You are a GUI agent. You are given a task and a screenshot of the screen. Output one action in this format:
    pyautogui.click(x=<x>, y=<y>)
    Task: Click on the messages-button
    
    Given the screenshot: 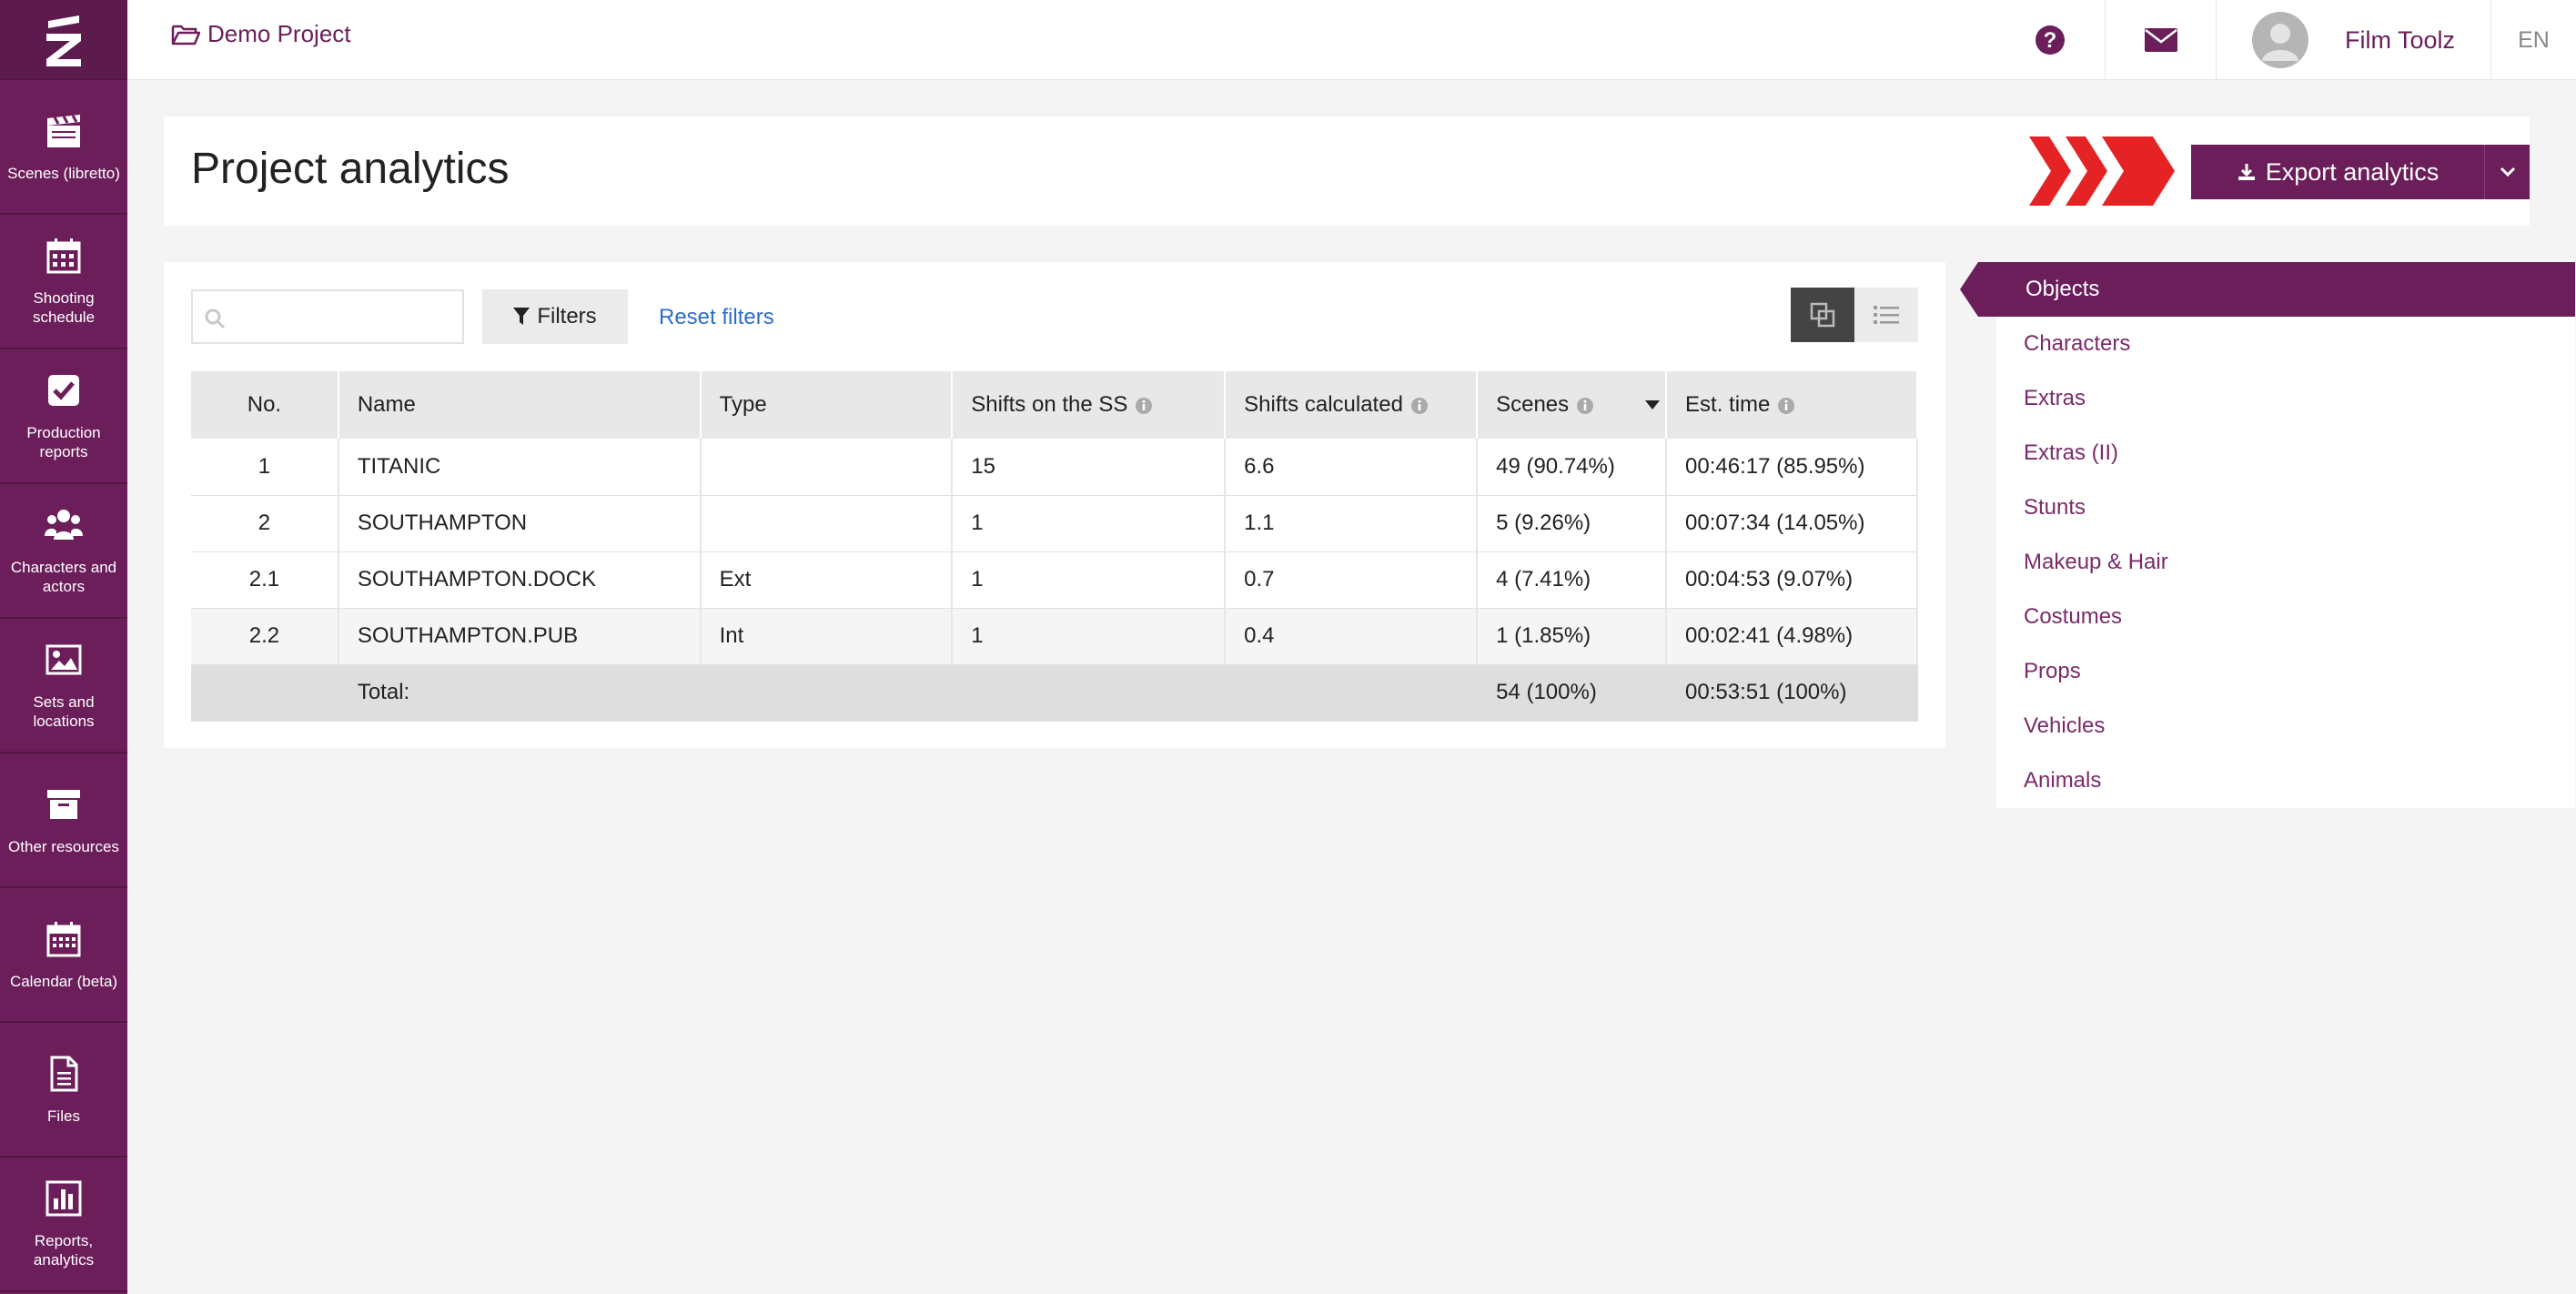 What is the action you would take?
    pyautogui.click(x=2160, y=40)
    